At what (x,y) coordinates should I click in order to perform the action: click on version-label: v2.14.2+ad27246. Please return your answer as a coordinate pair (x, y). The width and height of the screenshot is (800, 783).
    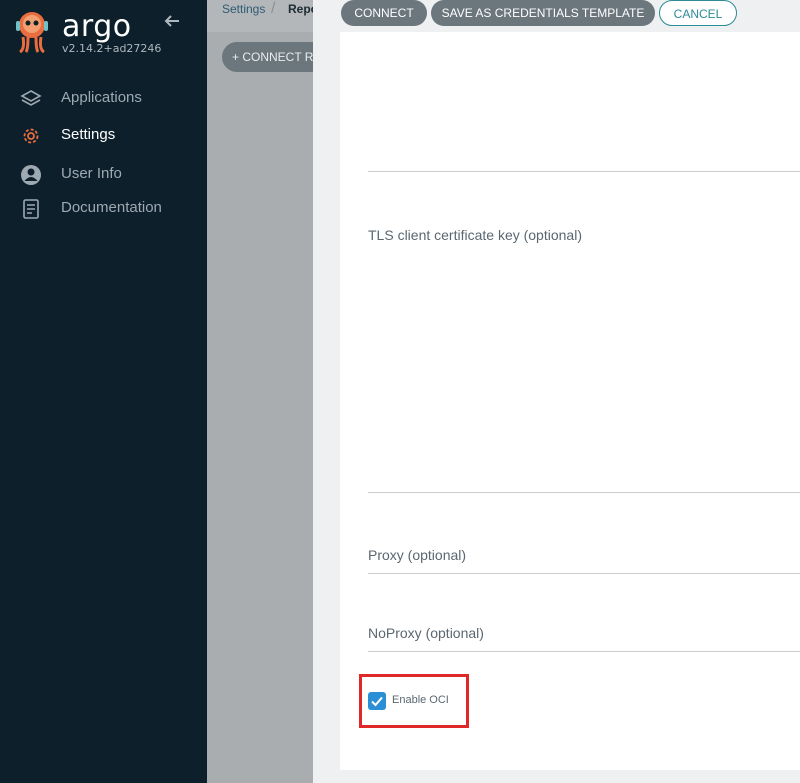
    Looking at the image, I should click on (112, 48).